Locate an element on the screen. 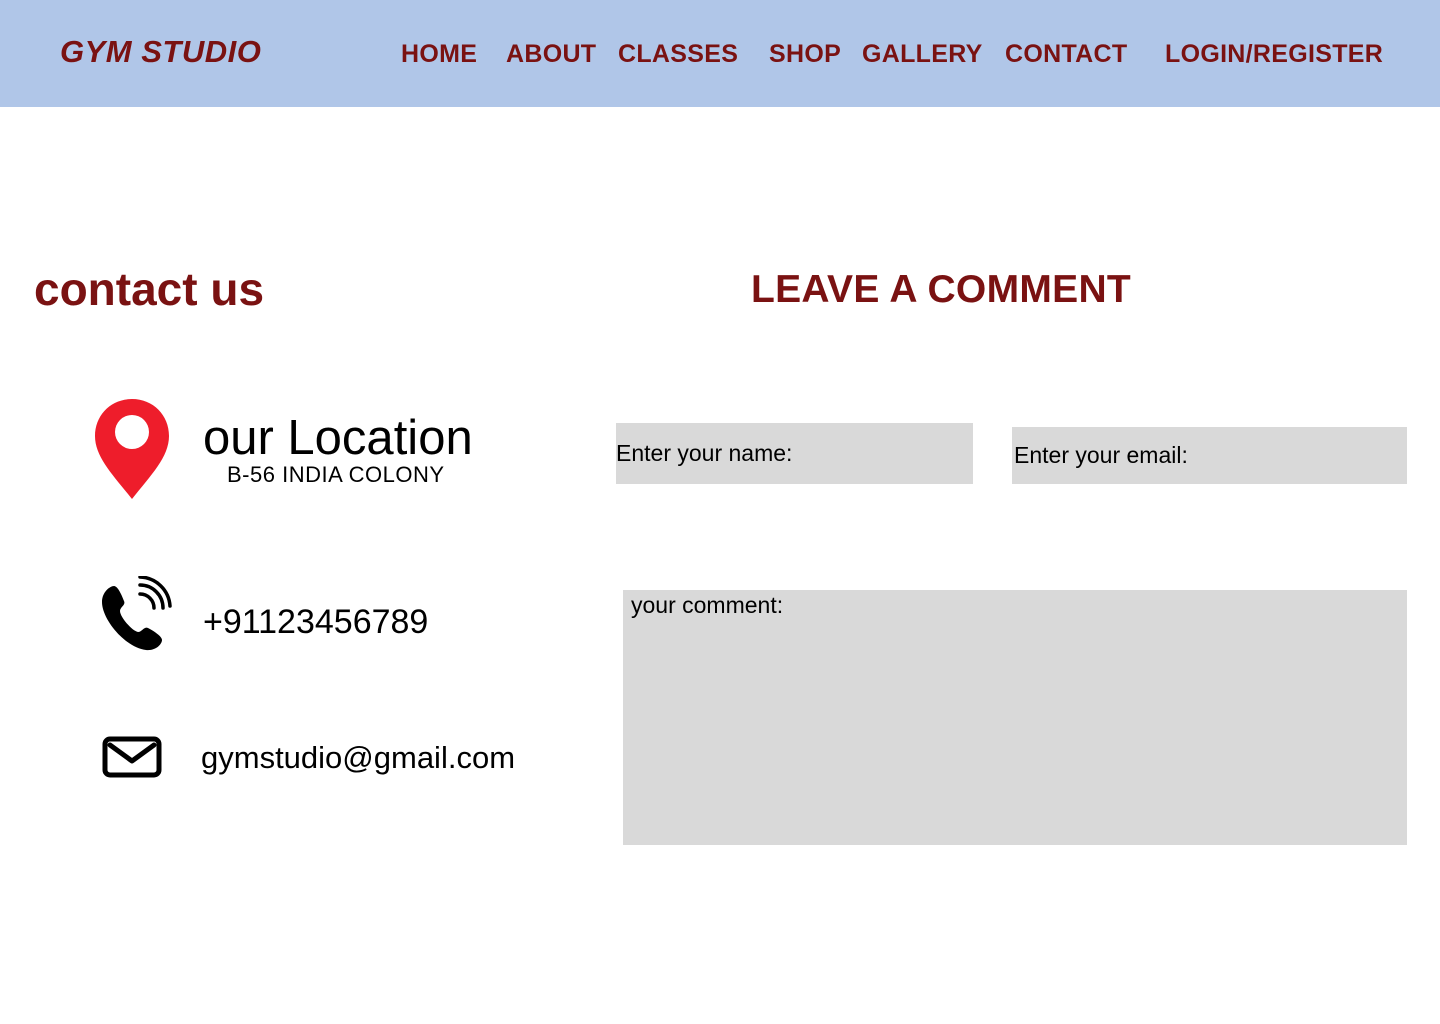  nav-about: ABOUT is located at coordinates (551, 54).